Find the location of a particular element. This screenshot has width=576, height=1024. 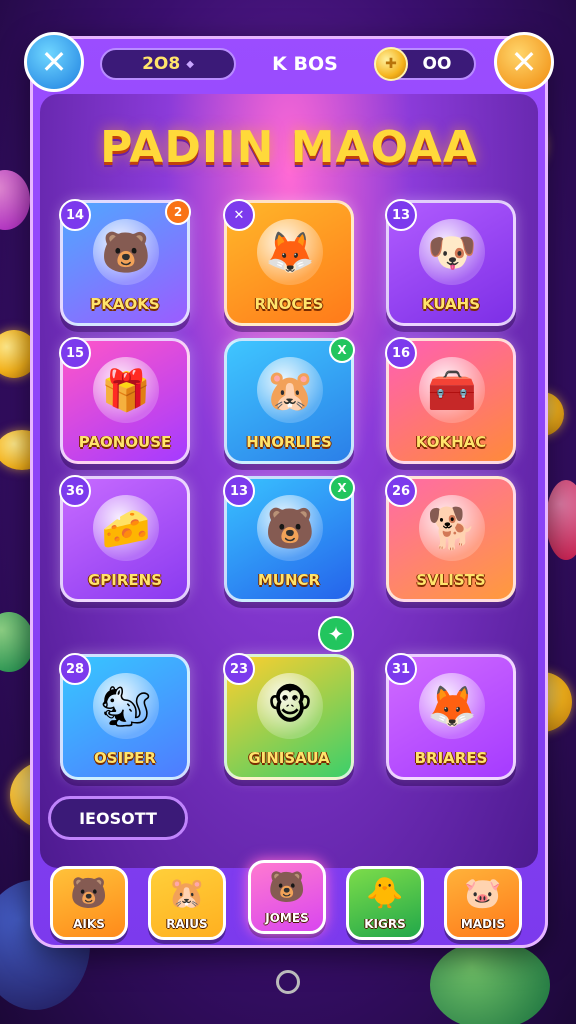

level-badge: 26 is located at coordinates (401, 491).